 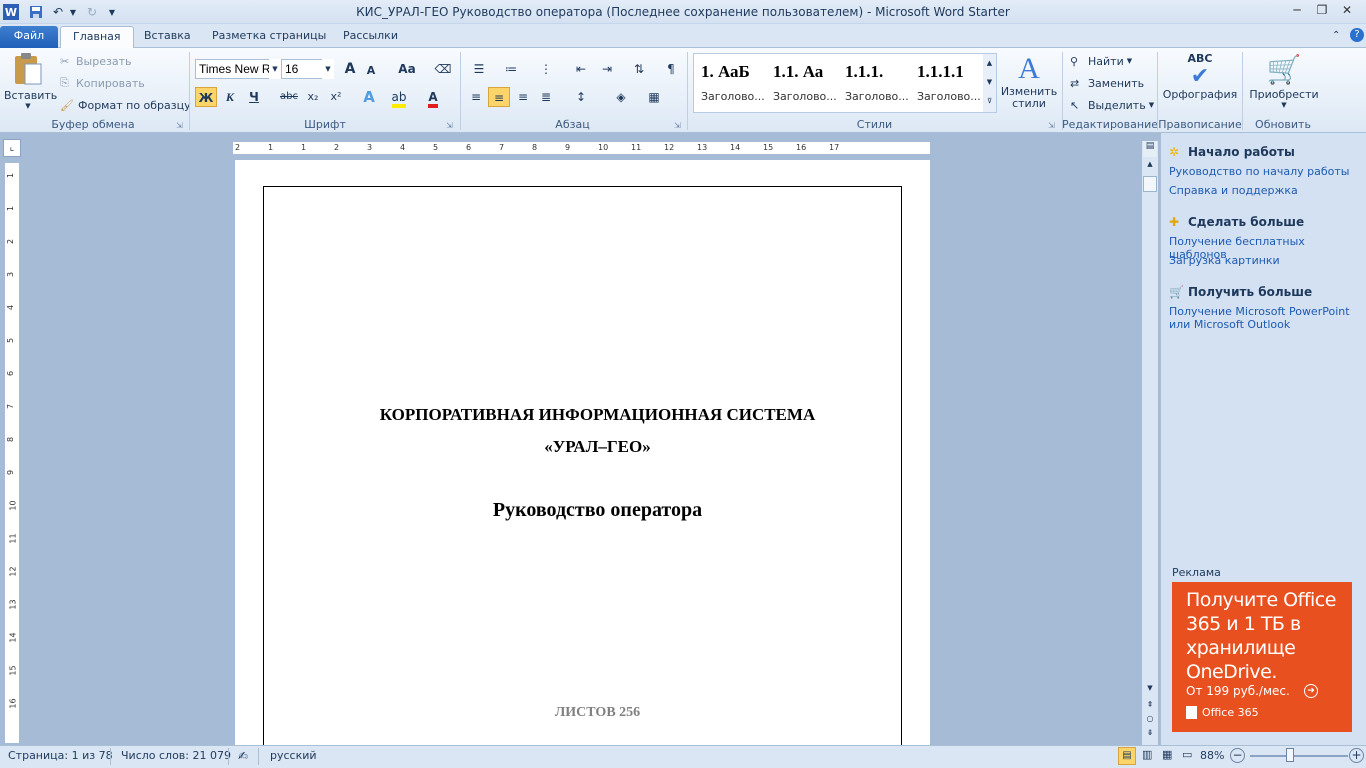 I want to click on font-group-label: Шрифт, so click(x=325, y=124).